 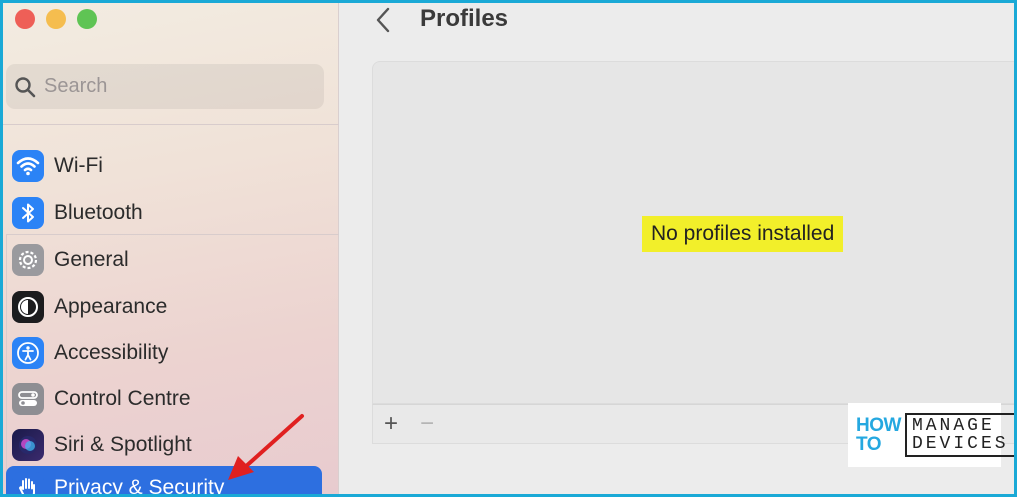 What do you see at coordinates (139, 486) in the screenshot?
I see `sidebar-item-label: Privacy & Security` at bounding box center [139, 486].